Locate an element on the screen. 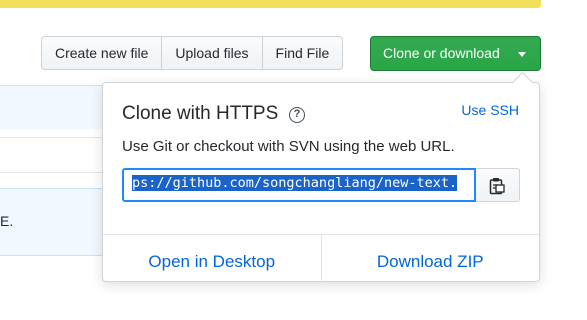 This screenshot has width=587, height=320. banner-strip is located at coordinates (270, 4).